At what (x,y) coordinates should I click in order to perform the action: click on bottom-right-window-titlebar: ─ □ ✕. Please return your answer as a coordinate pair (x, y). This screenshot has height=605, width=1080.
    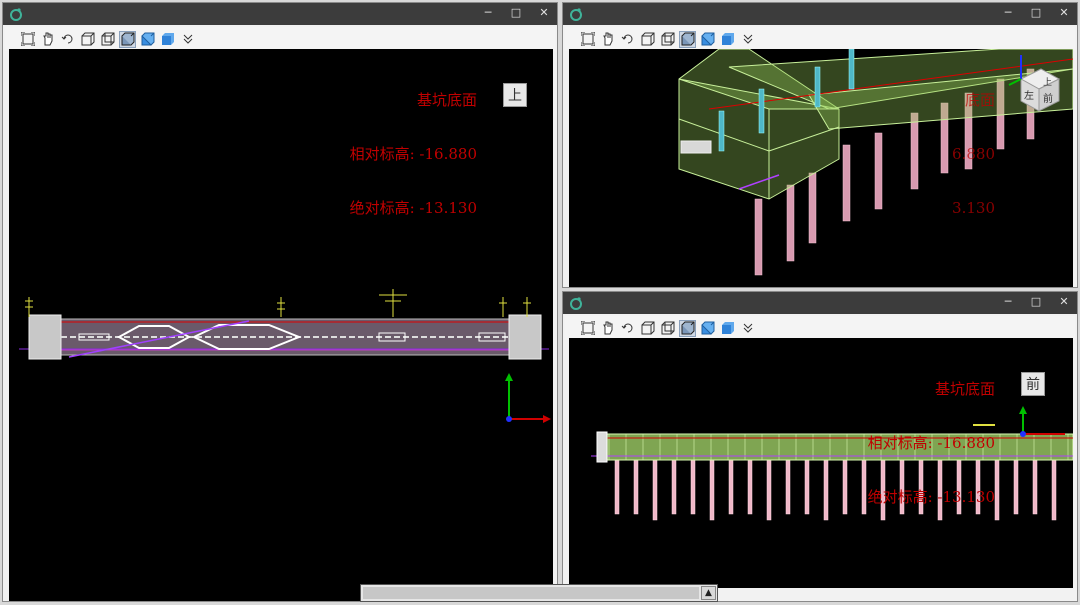
    Looking at the image, I should click on (820, 303).